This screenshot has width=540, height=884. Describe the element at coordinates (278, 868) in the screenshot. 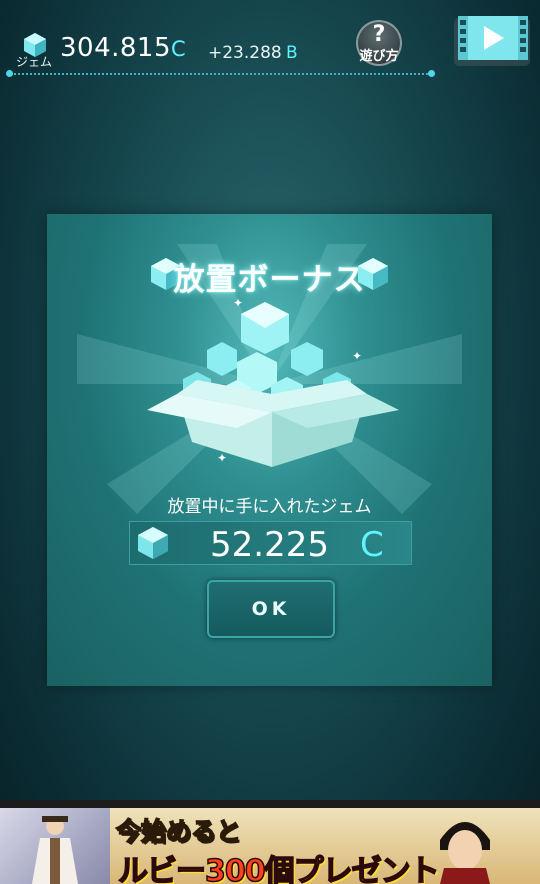

I see `ad-subheadline: ルビー300個プレゼント` at that location.